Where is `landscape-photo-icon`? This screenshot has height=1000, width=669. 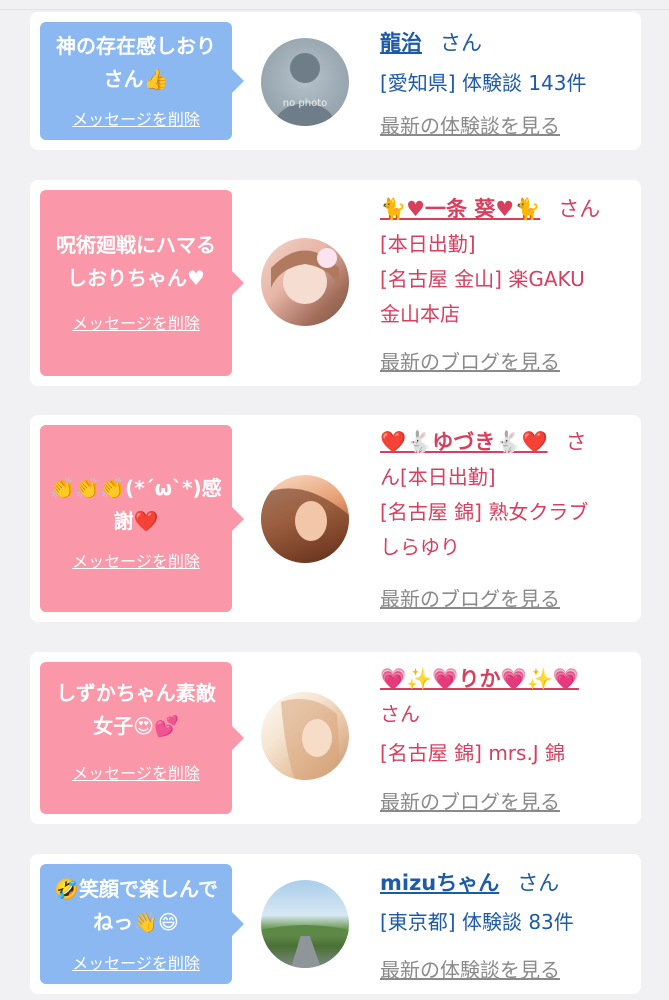
landscape-photo-icon is located at coordinates (305, 946).